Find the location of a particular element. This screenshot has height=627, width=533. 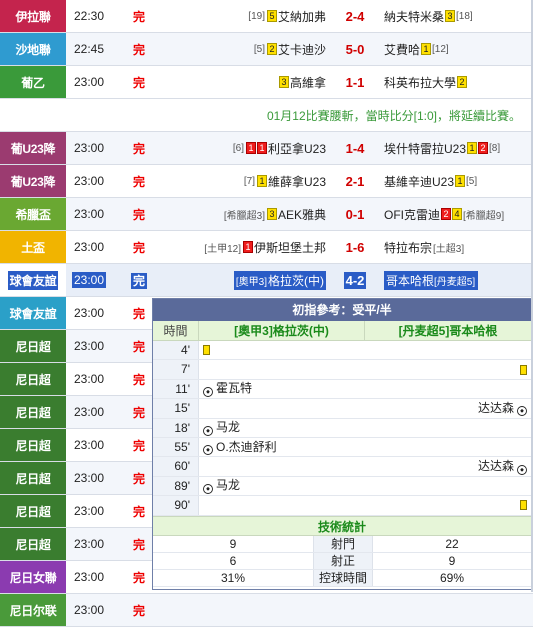

red-card-count: 1 is located at coordinates (250, 148).